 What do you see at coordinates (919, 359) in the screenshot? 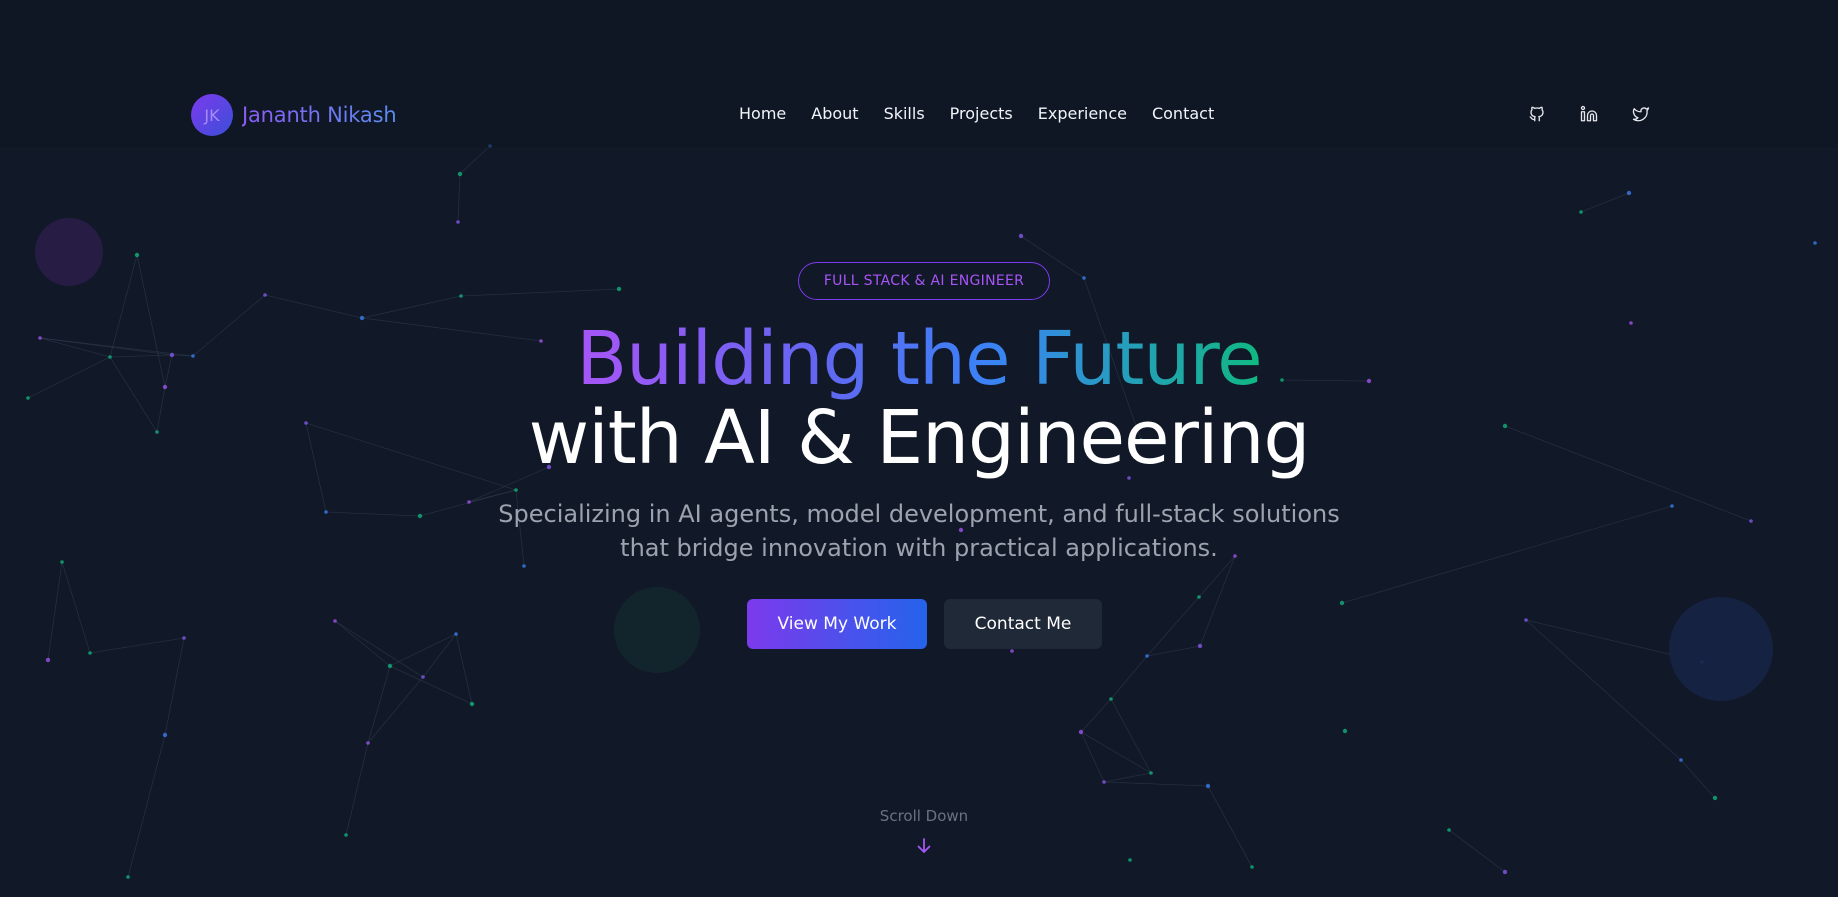
I see `hero-headline-line1: Building the Future` at bounding box center [919, 359].